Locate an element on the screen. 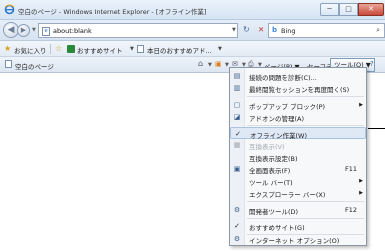 The height and width of the screenshot is (252, 385). forward-button: ▶ is located at coordinates (23, 30).